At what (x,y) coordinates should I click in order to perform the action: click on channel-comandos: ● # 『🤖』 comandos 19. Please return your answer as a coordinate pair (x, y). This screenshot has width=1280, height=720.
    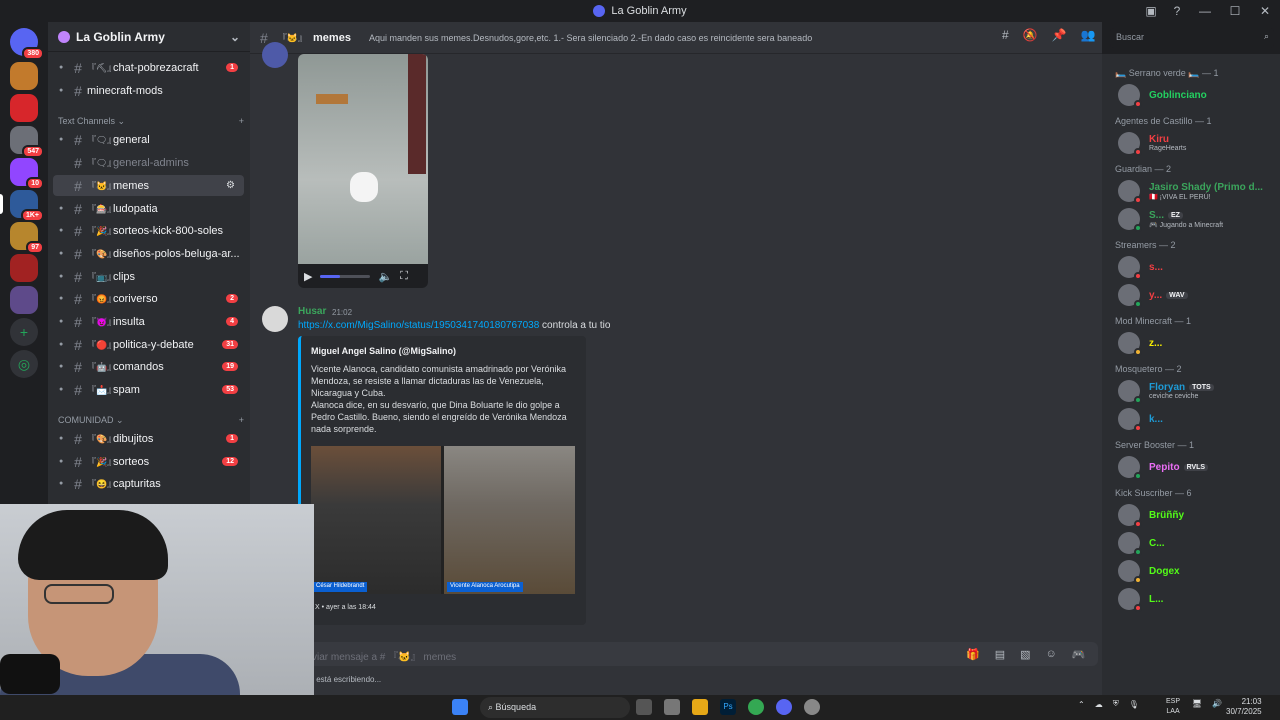
    Looking at the image, I should click on (148, 366).